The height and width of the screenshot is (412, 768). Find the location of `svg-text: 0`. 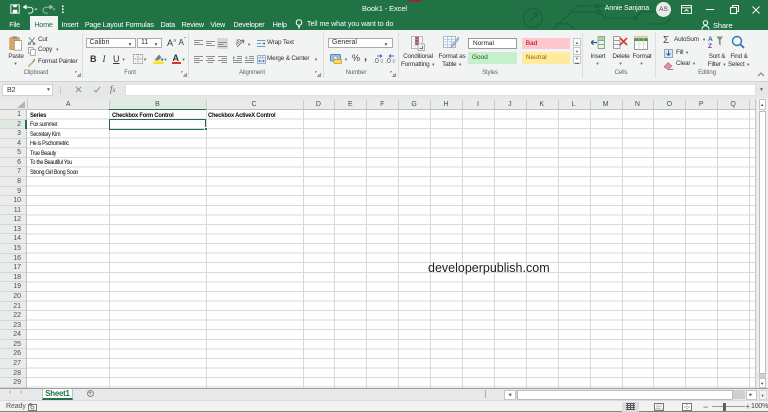

svg-text: 0 is located at coordinates (382, 61).